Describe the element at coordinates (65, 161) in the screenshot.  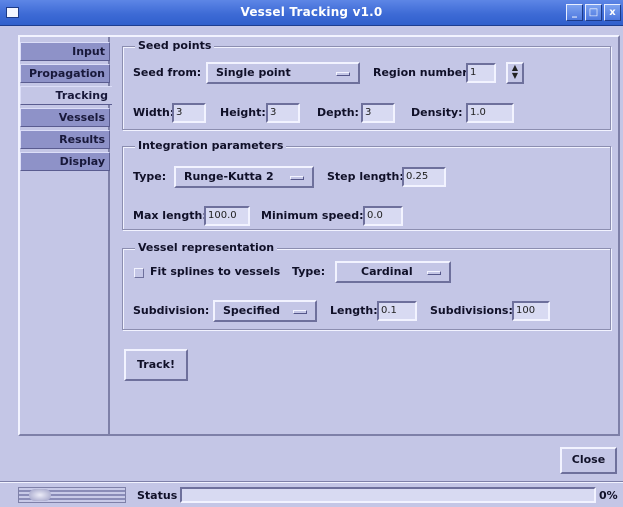
I see `tab-display: Display` at that location.